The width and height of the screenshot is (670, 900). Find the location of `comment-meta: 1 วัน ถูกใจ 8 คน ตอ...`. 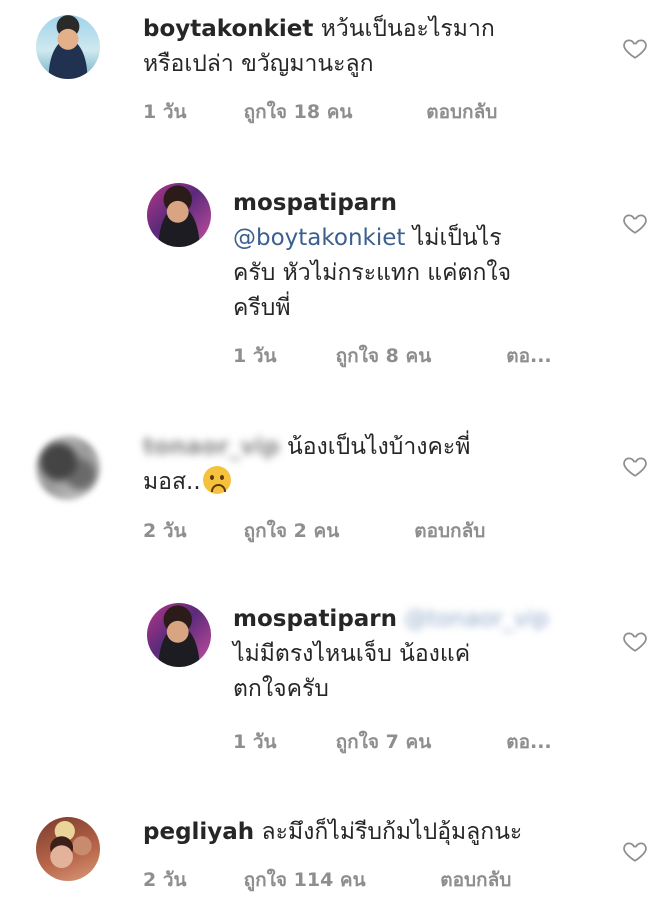

comment-meta: 1 วัน ถูกใจ 8 คน ตอ... is located at coordinates (392, 356).